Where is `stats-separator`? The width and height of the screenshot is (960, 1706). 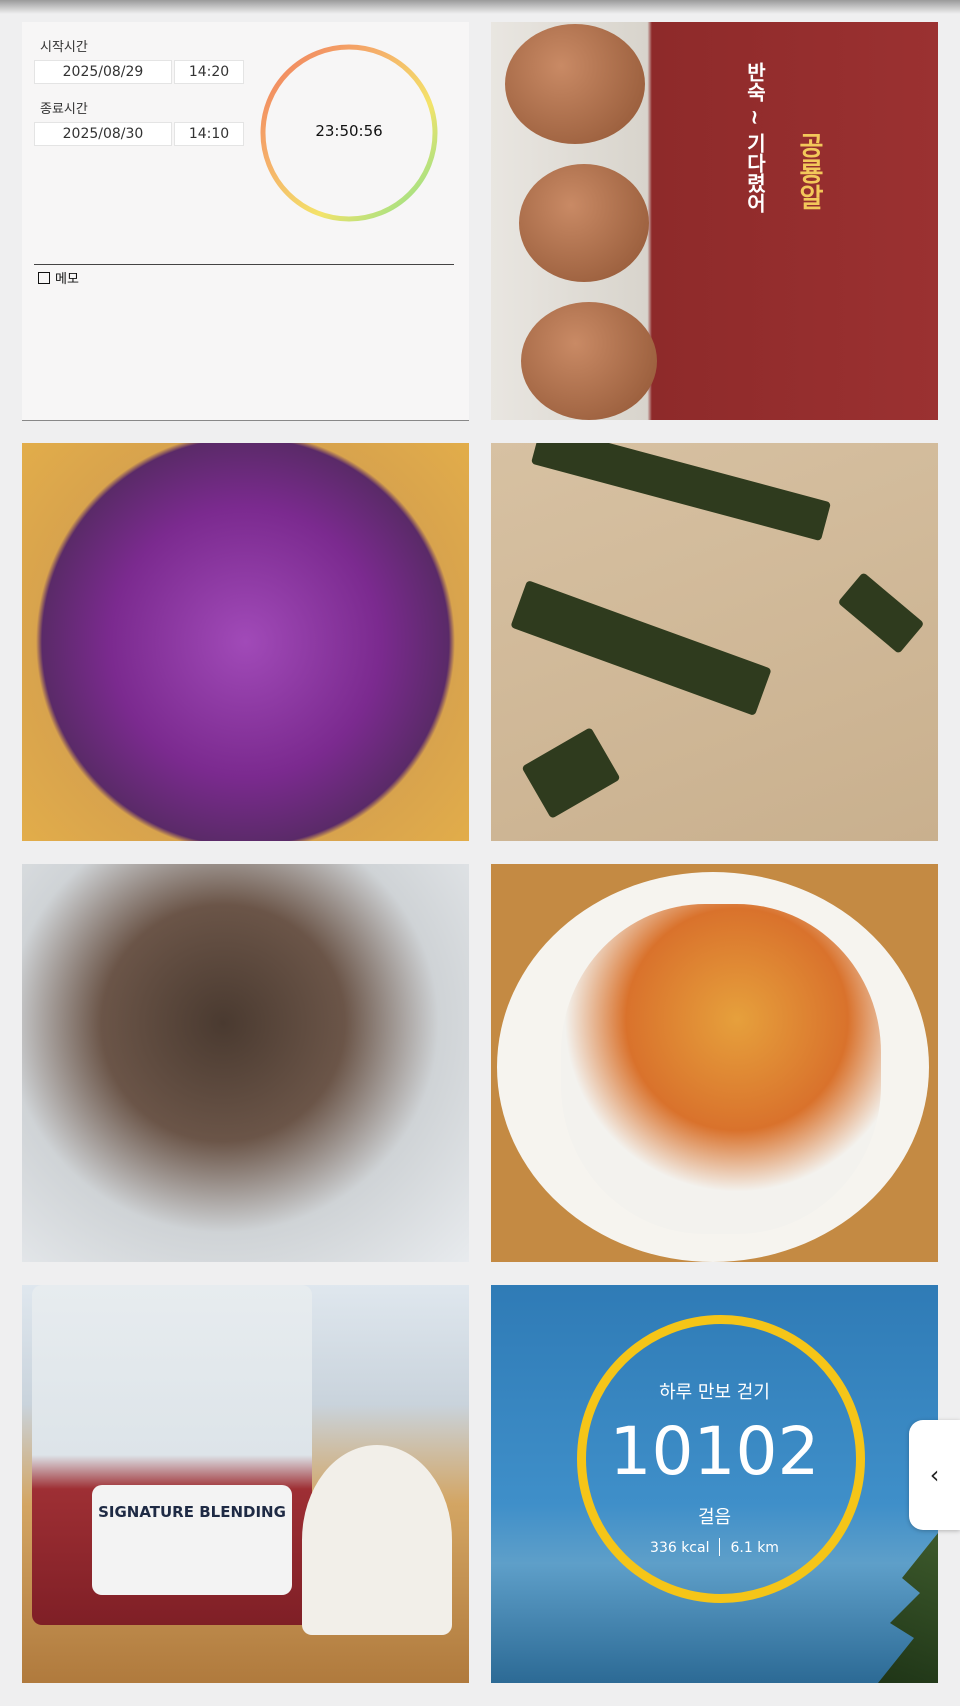
stats-separator is located at coordinates (720, 1547).